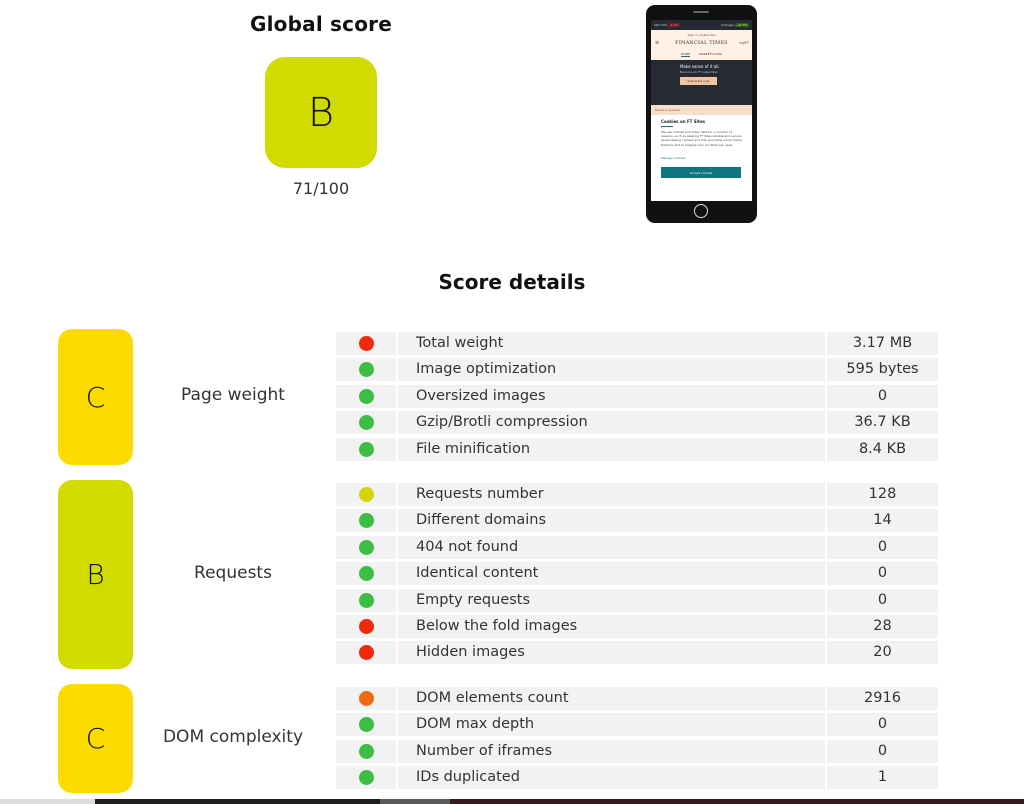 The image size is (1024, 804). Describe the element at coordinates (701, 35) in the screenshot. I see `preview-sign-links: Sign in | Subscribe` at that location.